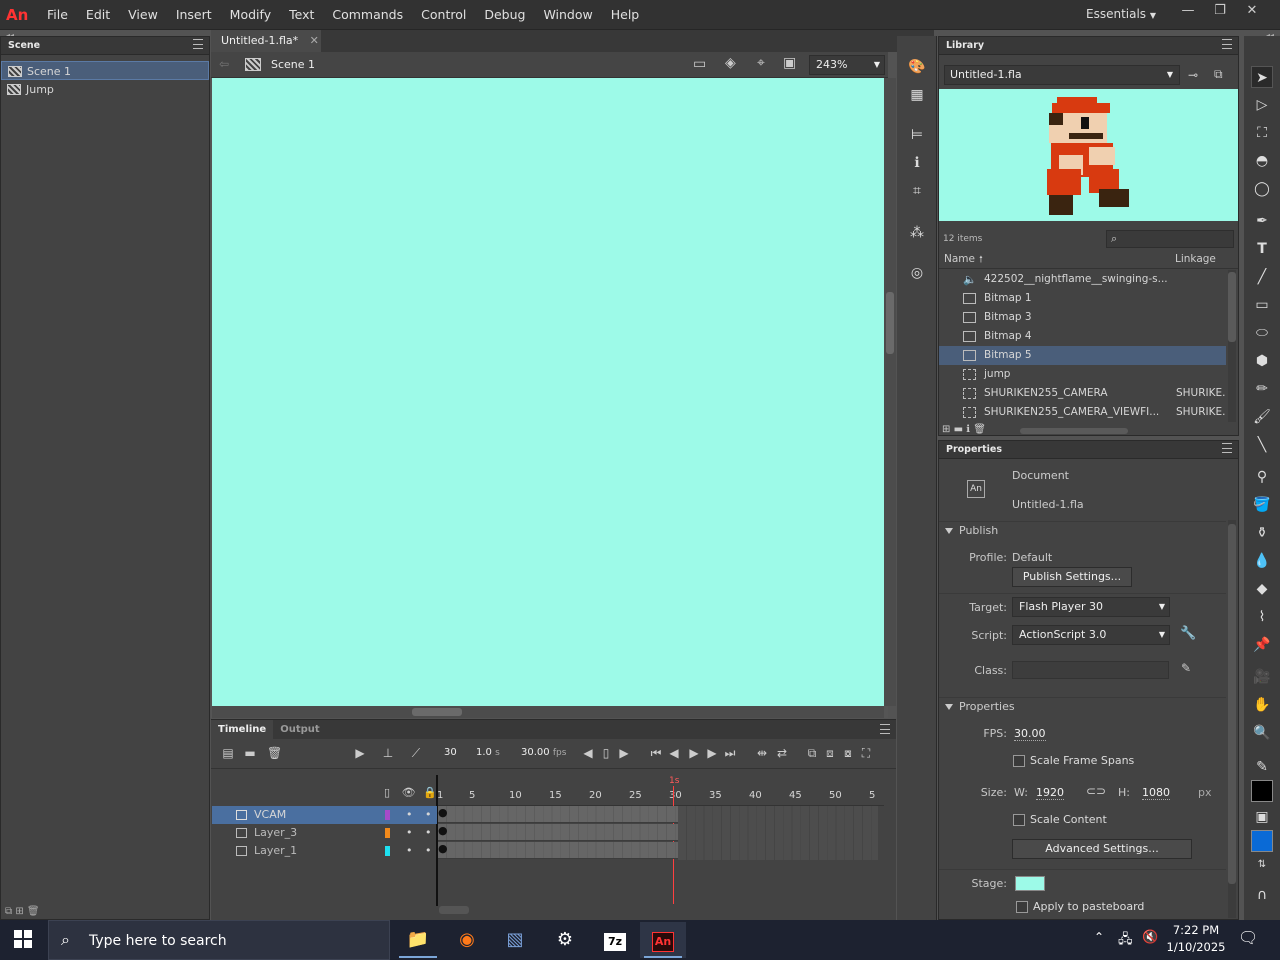  Describe the element at coordinates (1262, 561) in the screenshot. I see `eyedropper-tool-icon: 💧` at that location.